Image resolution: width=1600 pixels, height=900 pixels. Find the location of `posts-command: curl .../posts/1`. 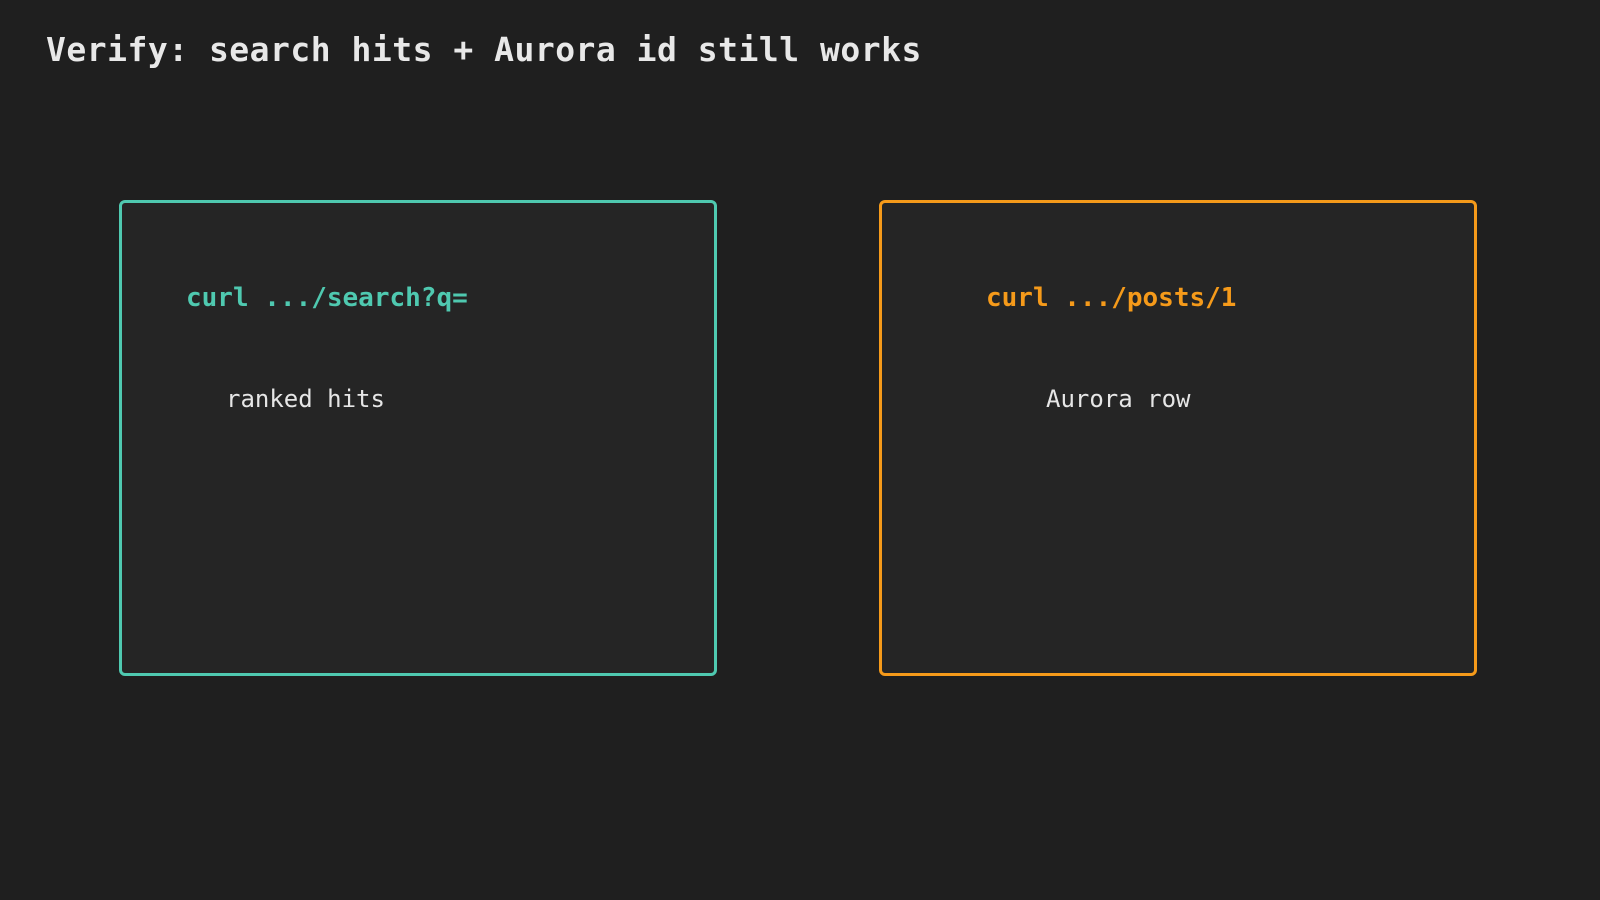

posts-command: curl .../posts/1 is located at coordinates (1111, 298).